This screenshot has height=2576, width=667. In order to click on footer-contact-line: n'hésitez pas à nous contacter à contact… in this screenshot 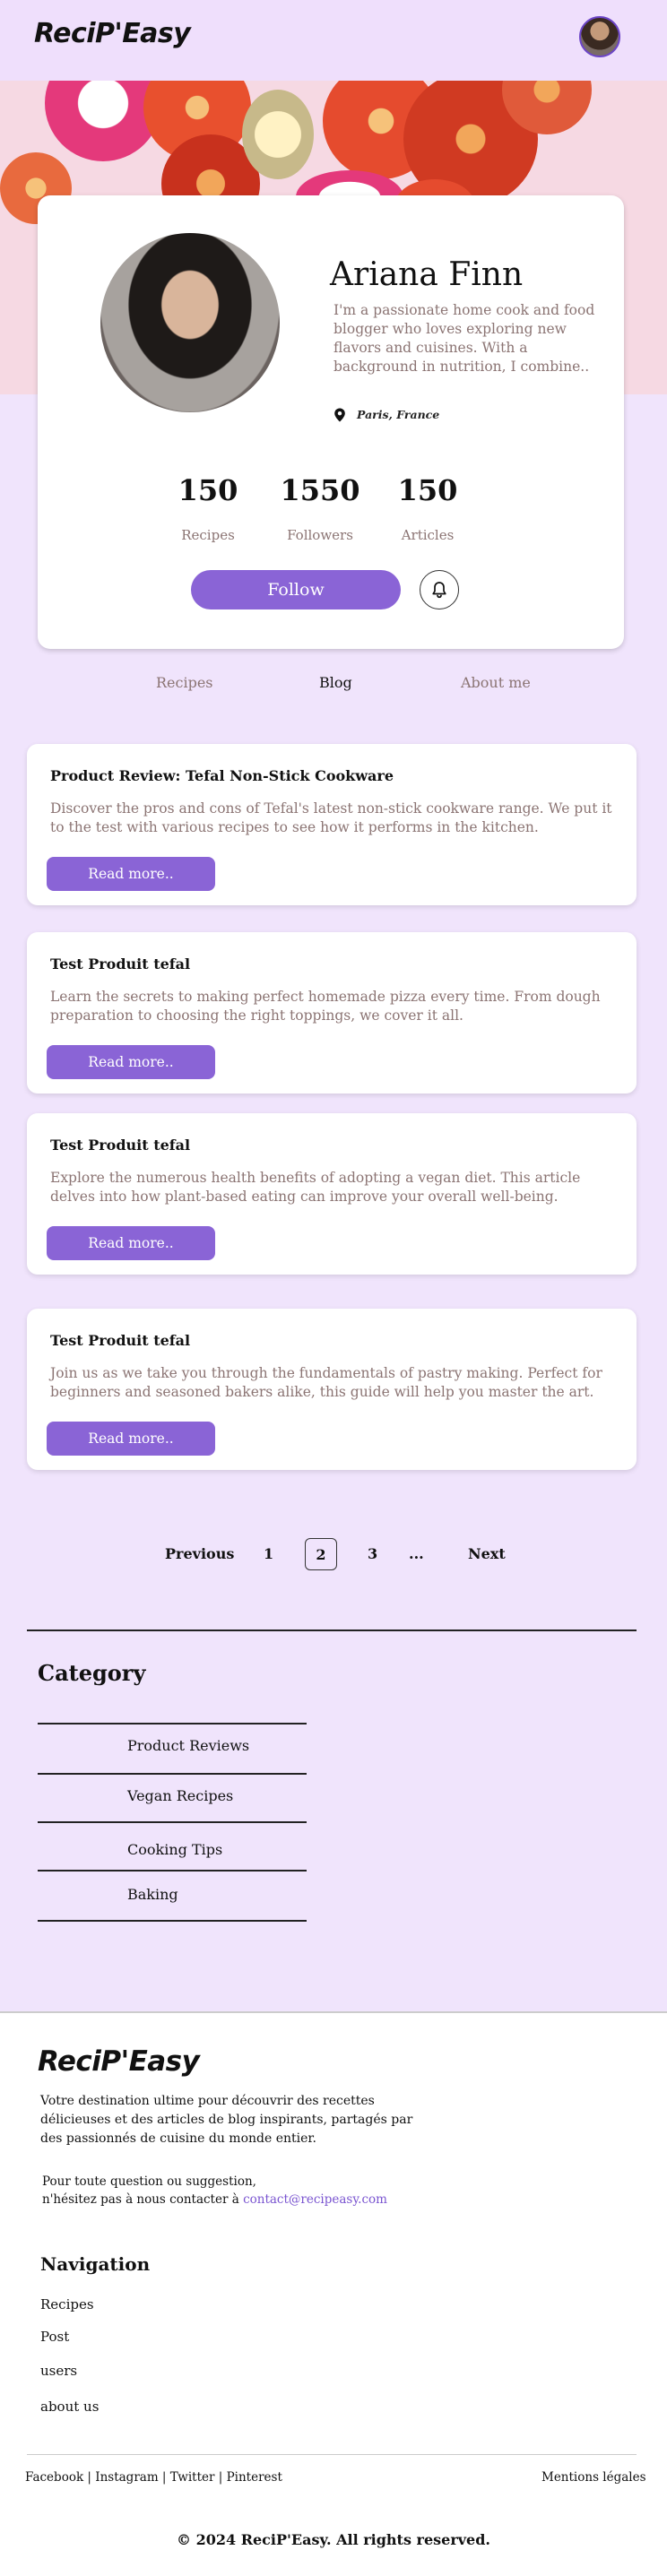, I will do `click(215, 2199)`.